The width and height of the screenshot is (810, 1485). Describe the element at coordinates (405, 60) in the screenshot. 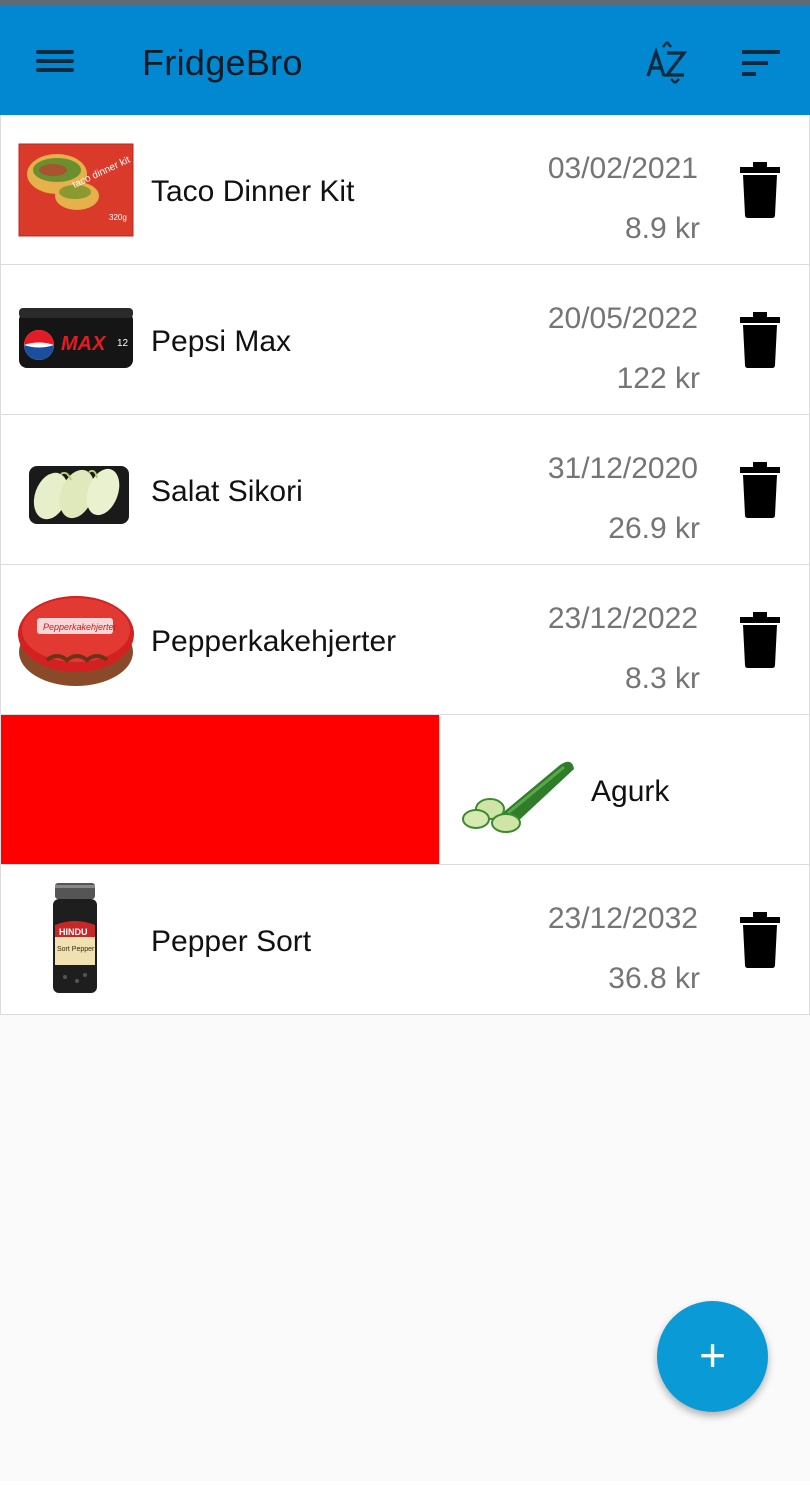

I see `app-bar: FridgeBro` at that location.